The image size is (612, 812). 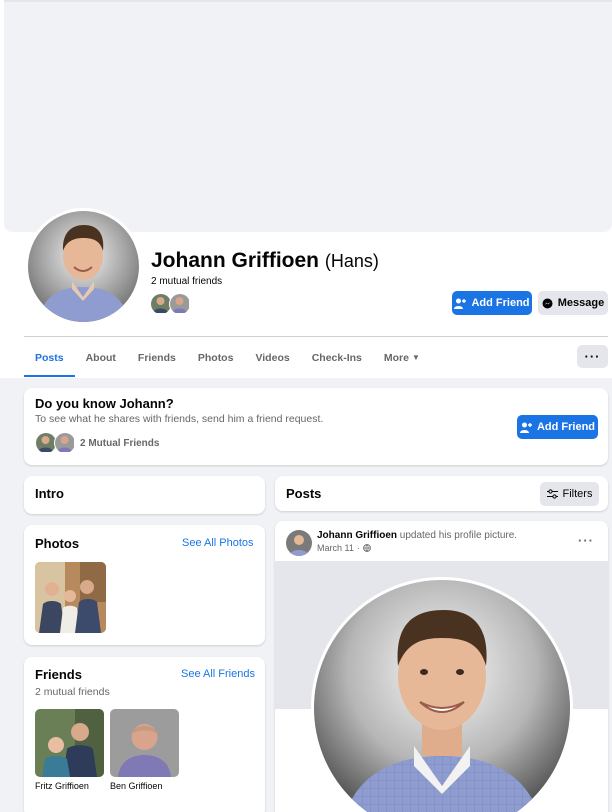 I want to click on friend-suggestion-title: Do you know Johann?, so click(x=104, y=403).